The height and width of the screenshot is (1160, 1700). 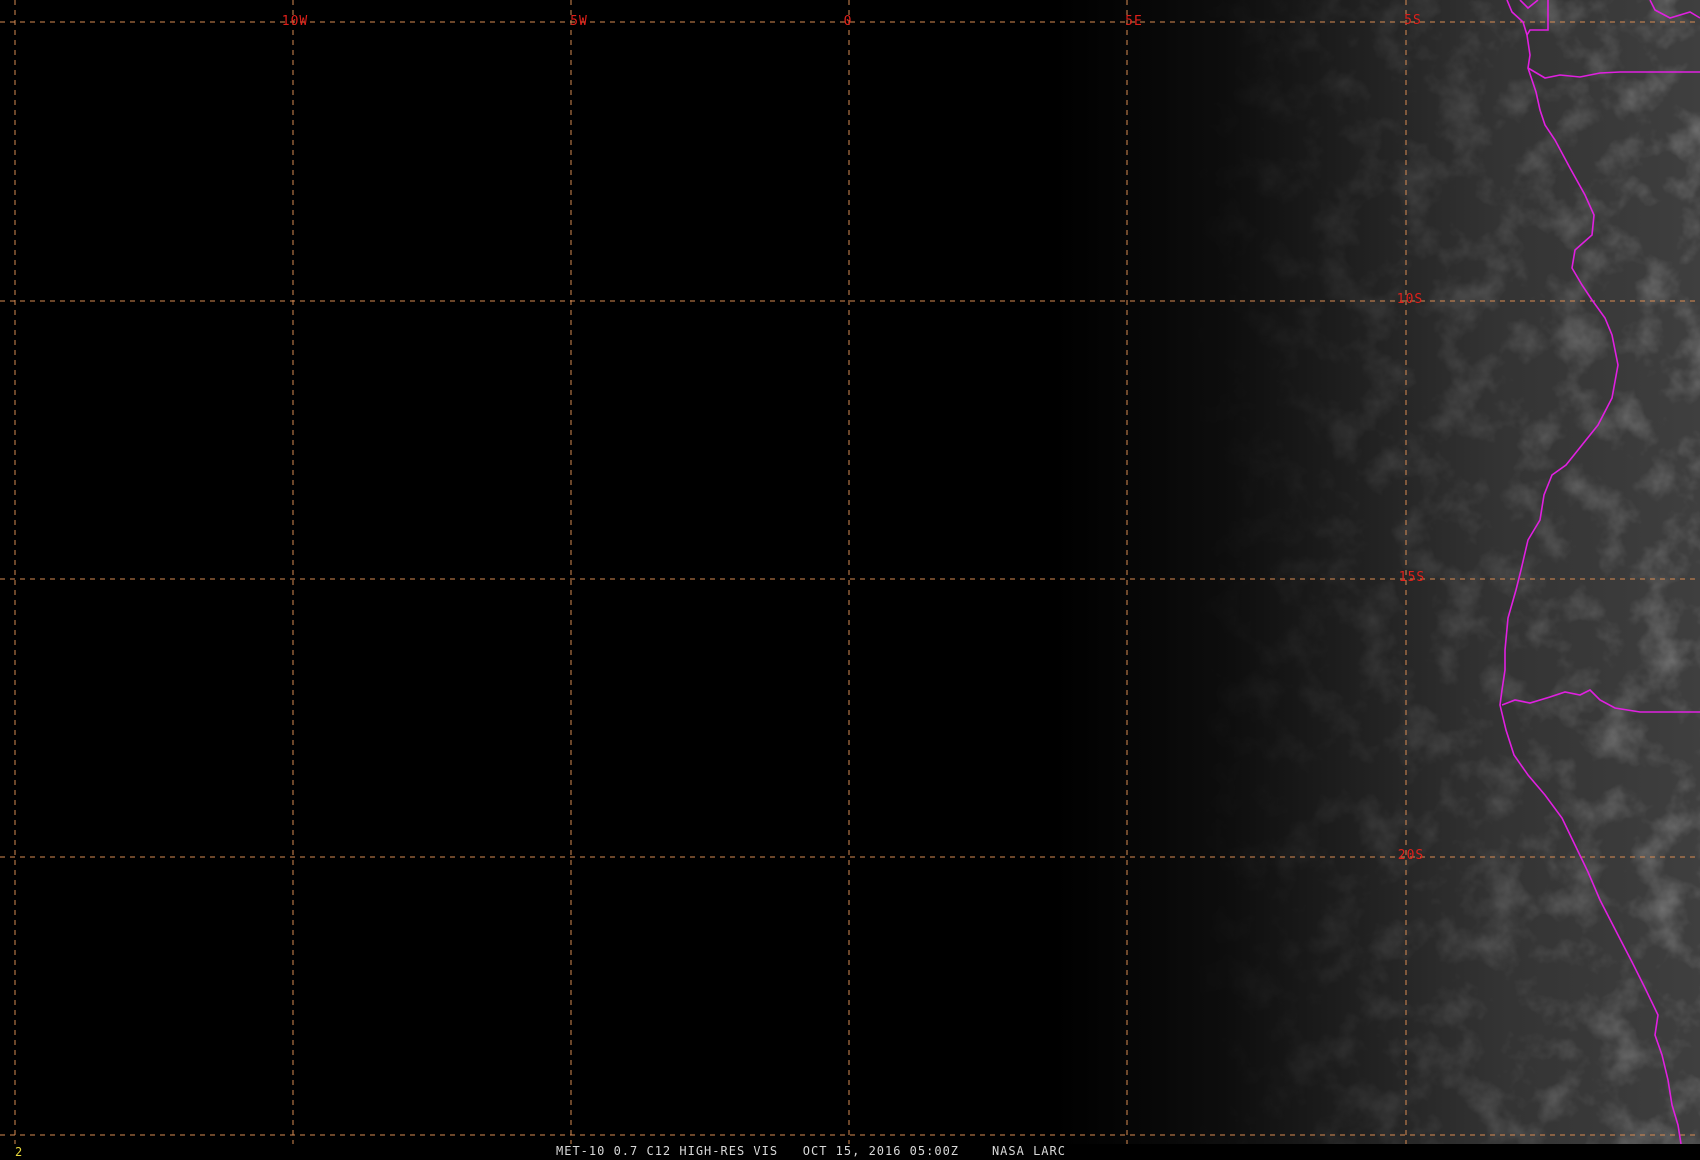 What do you see at coordinates (19, 1152) in the screenshot?
I see `frame-number: 2` at bounding box center [19, 1152].